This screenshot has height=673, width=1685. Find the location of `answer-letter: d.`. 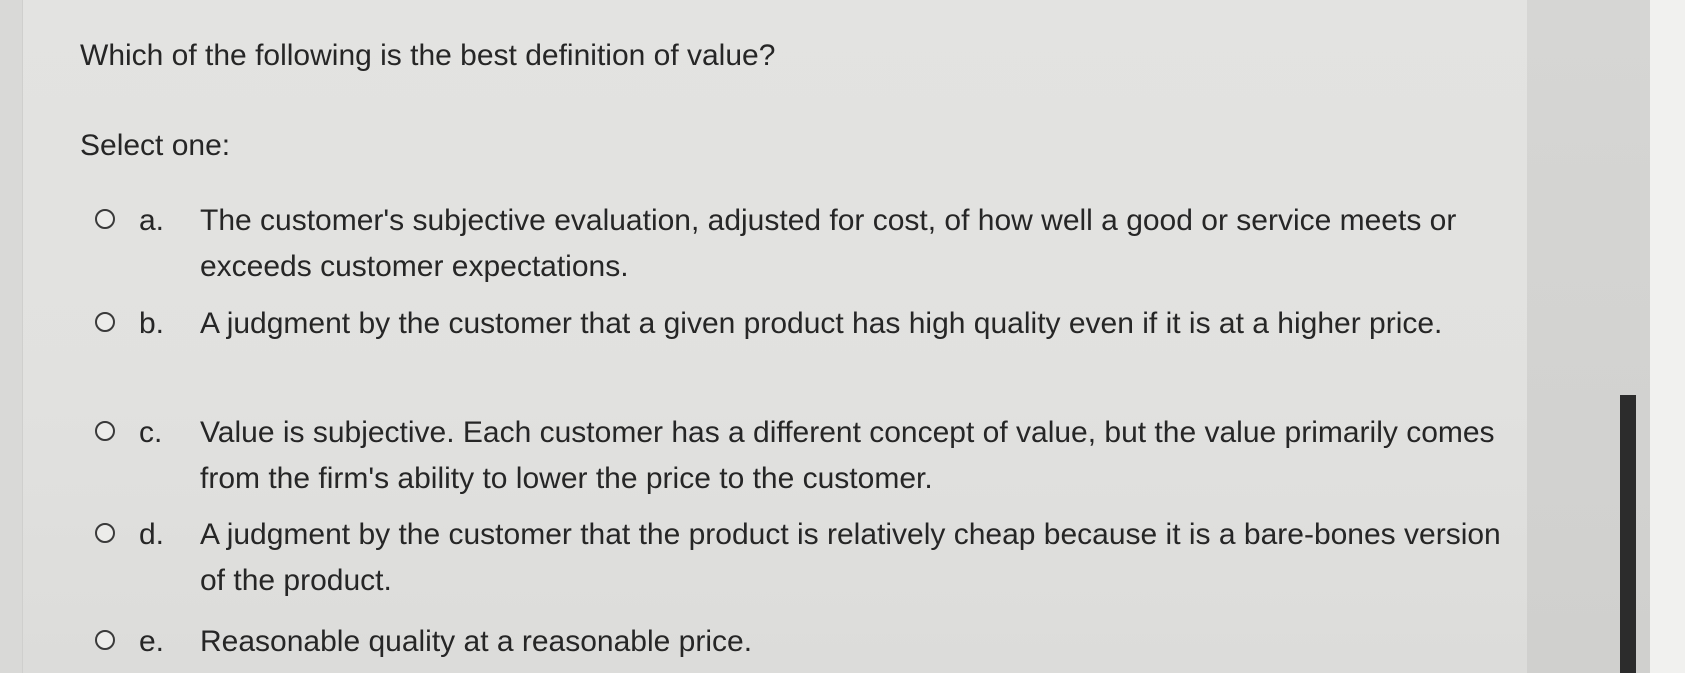

answer-letter: d. is located at coordinates (152, 534).